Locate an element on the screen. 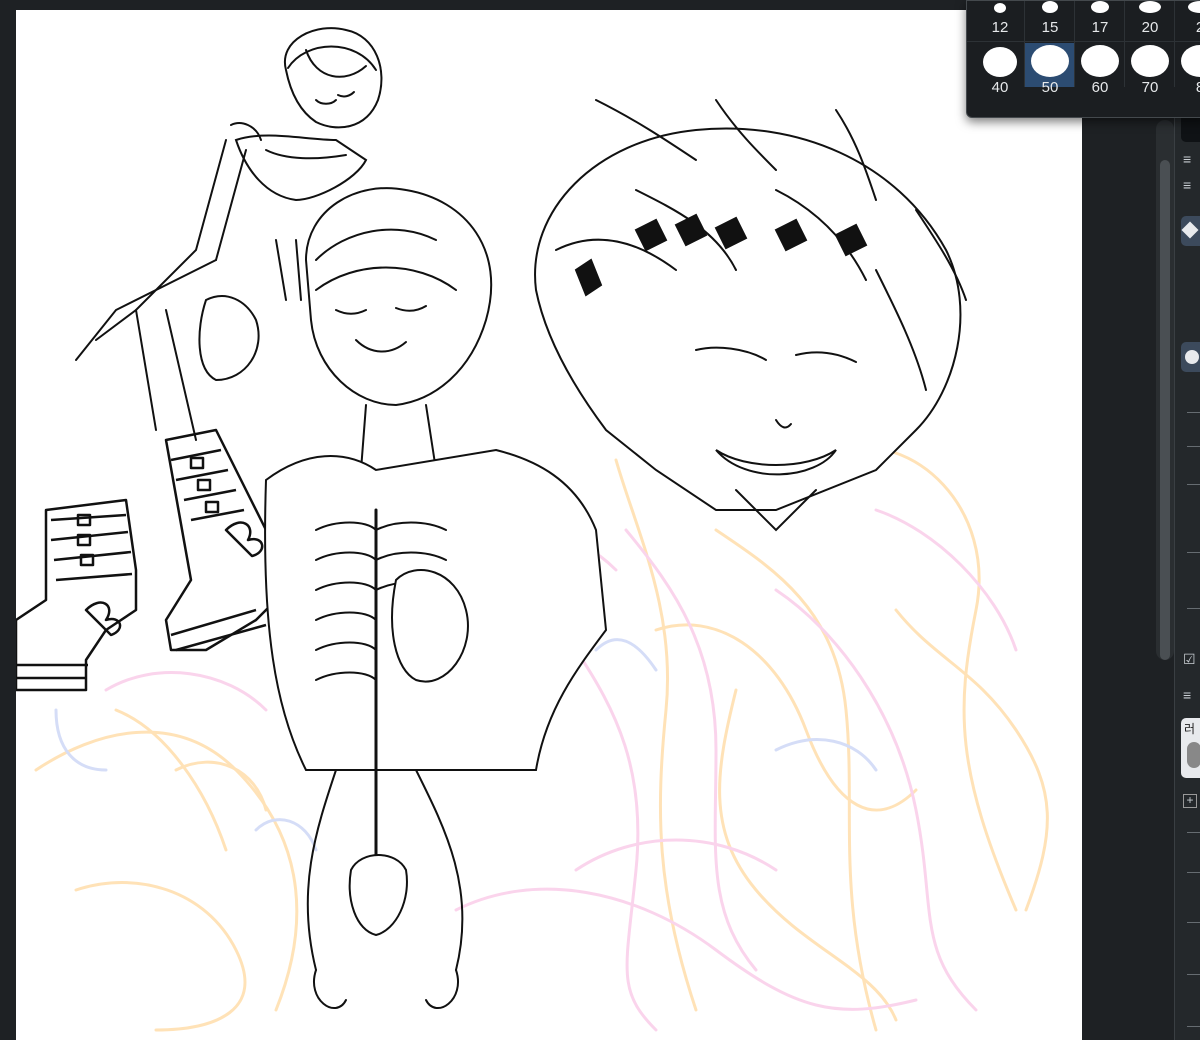  brush-size-option: 40 is located at coordinates (1000, 69).